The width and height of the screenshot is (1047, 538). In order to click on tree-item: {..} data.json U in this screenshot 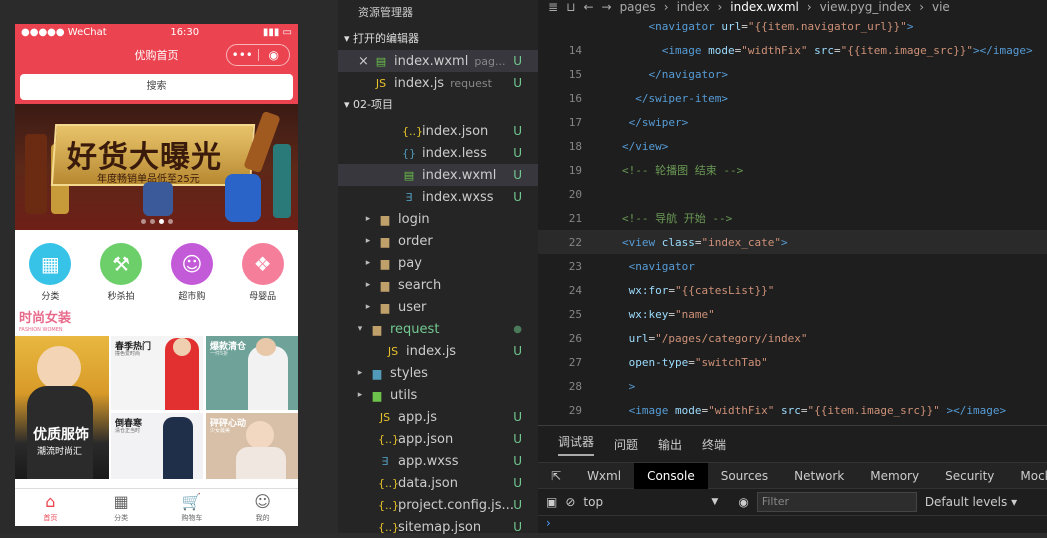, I will do `click(438, 483)`.